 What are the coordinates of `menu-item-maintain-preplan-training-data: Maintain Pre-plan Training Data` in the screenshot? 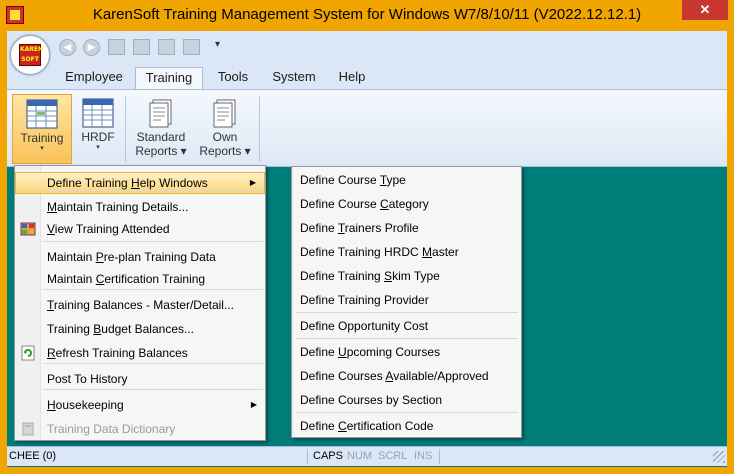 It's located at (140, 257).